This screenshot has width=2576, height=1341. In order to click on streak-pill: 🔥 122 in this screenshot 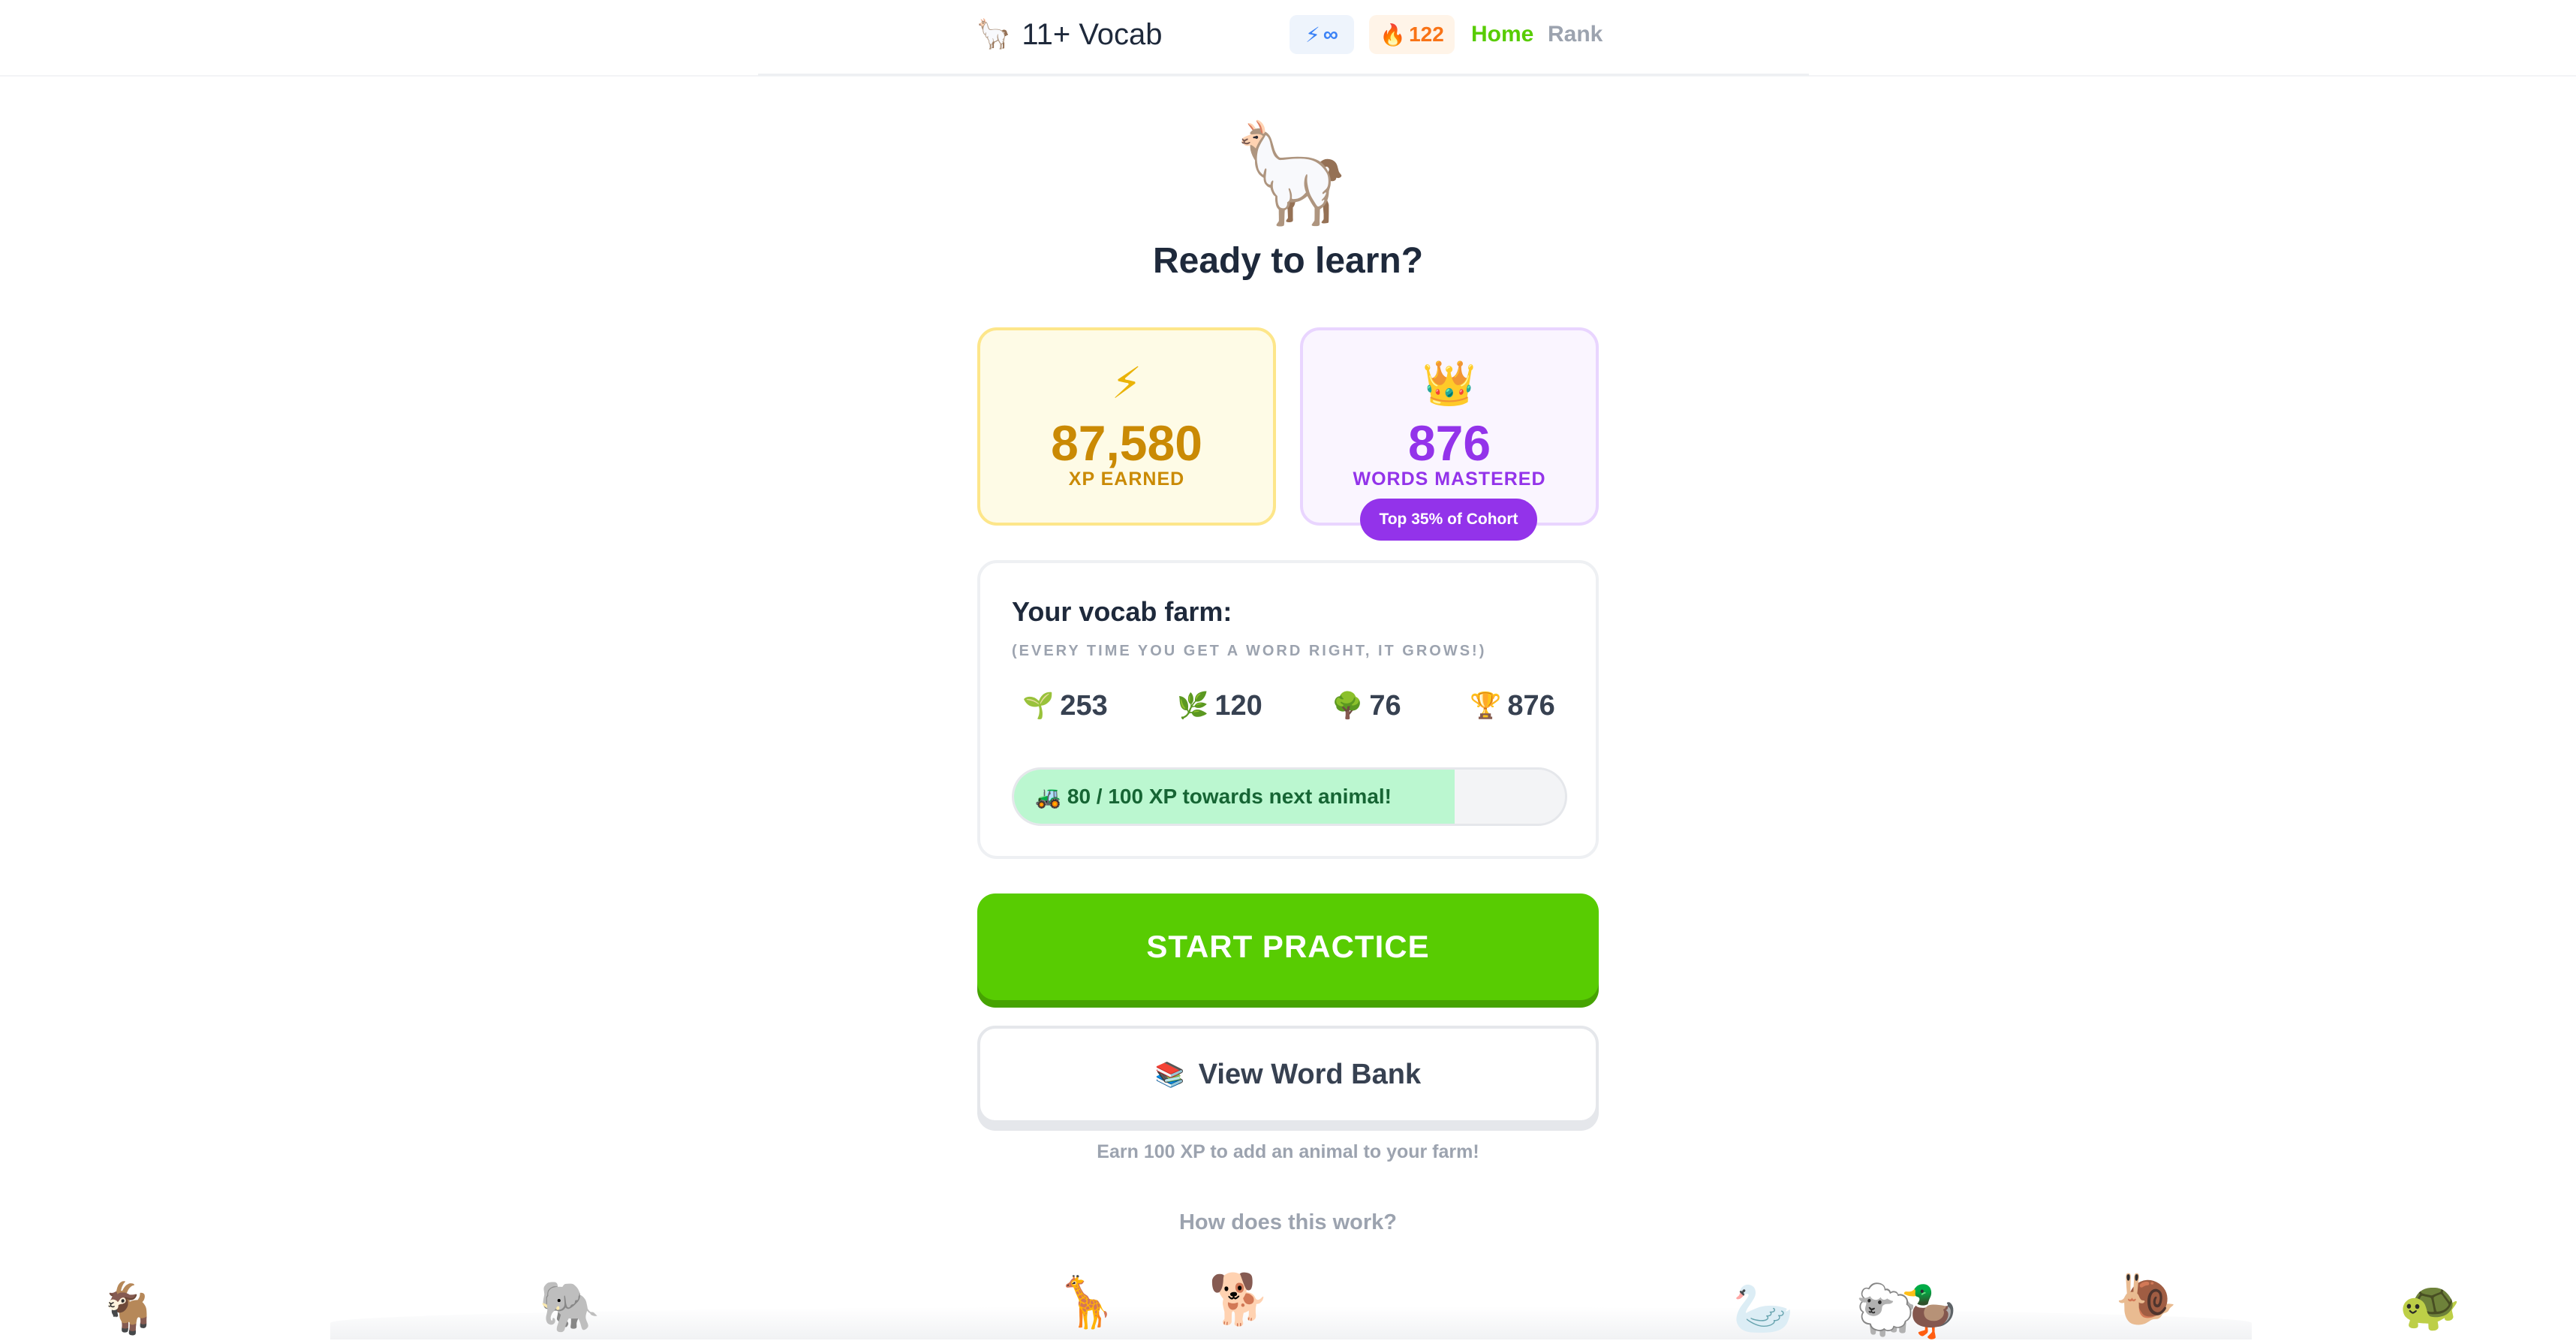, I will do `click(1412, 34)`.